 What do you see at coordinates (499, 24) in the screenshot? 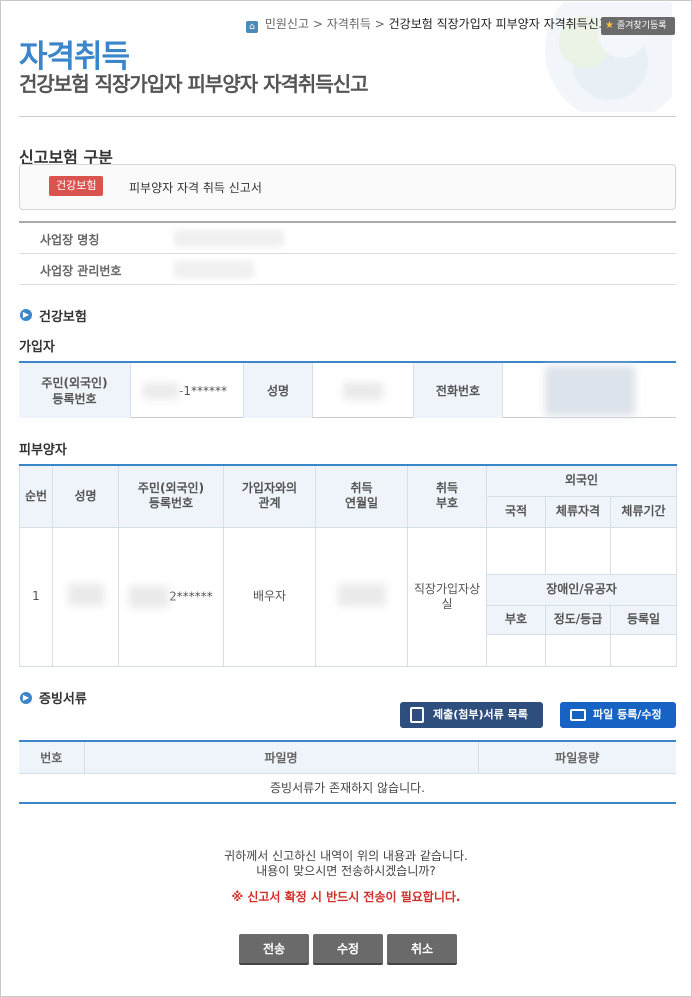
I see `breadcrumb-current: 건강보험 직장가입자 피부양자 자격취득신고` at bounding box center [499, 24].